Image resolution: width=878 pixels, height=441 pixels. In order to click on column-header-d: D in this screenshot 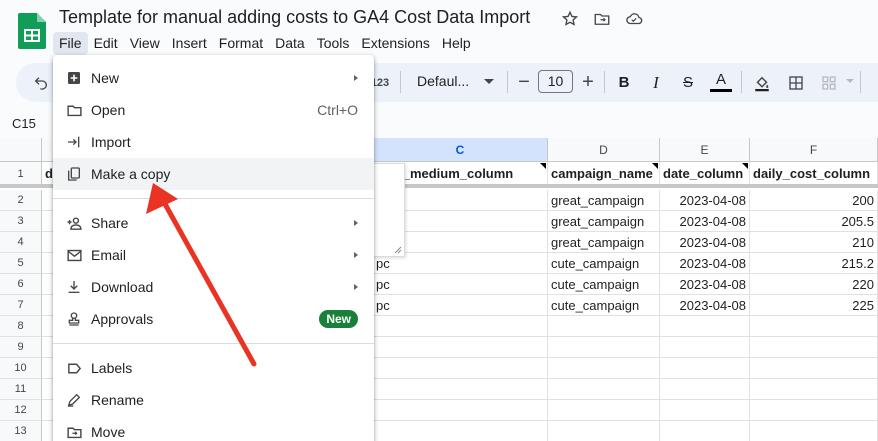, I will do `click(604, 150)`.